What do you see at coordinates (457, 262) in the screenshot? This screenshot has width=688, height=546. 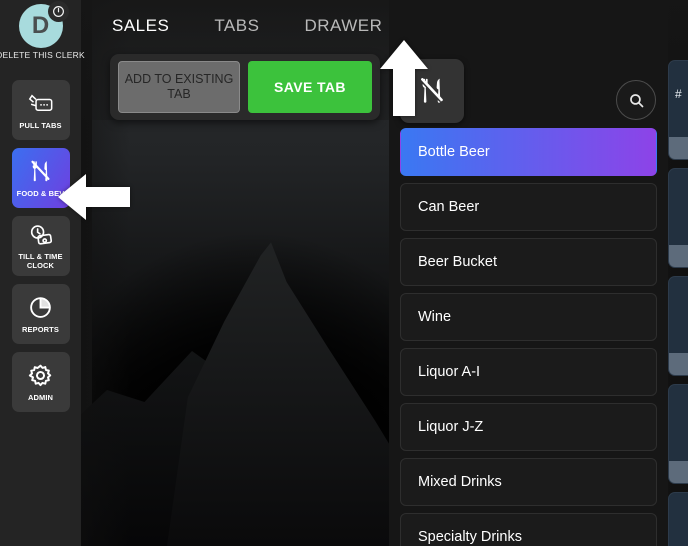 I see `category-item-label: Beer Bucket` at bounding box center [457, 262].